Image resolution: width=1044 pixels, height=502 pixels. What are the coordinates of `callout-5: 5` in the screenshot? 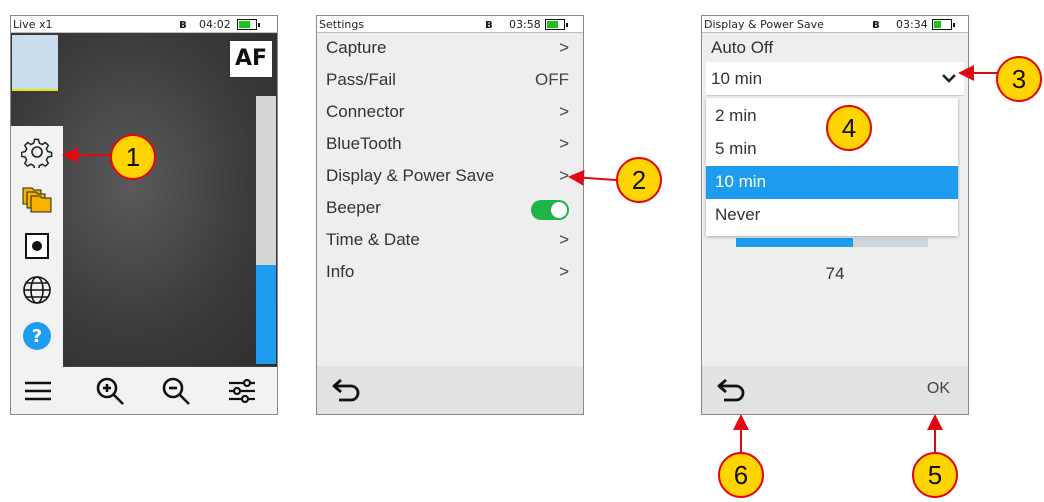 It's located at (935, 475).